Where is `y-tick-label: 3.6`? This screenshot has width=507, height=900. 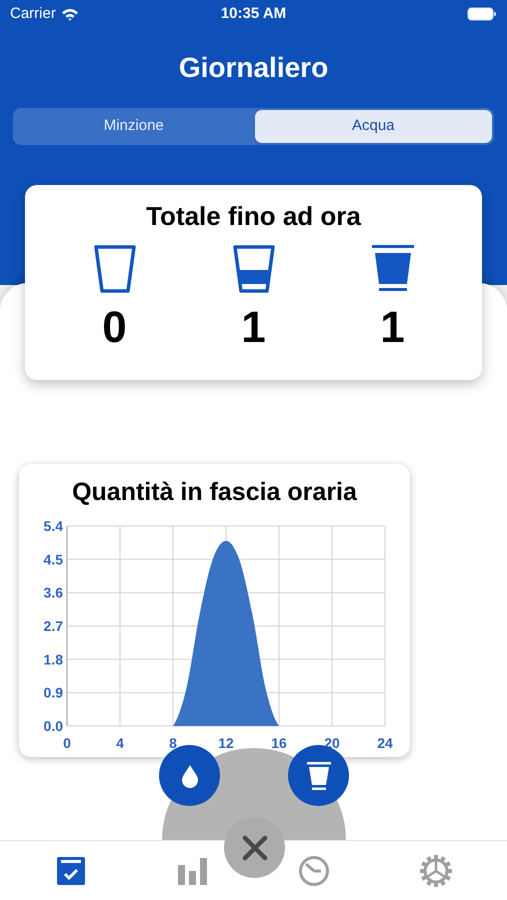 y-tick-label: 3.6 is located at coordinates (53, 592).